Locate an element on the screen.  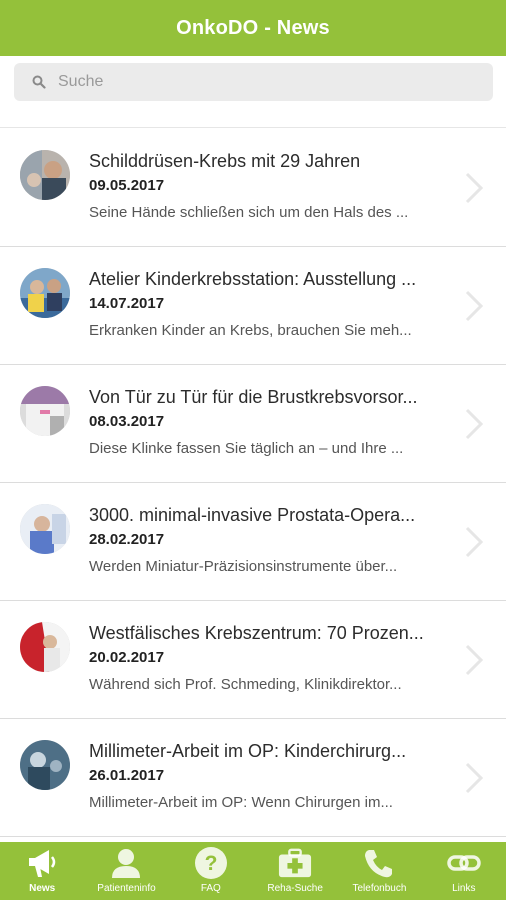
search-input is located at coordinates (258, 82).